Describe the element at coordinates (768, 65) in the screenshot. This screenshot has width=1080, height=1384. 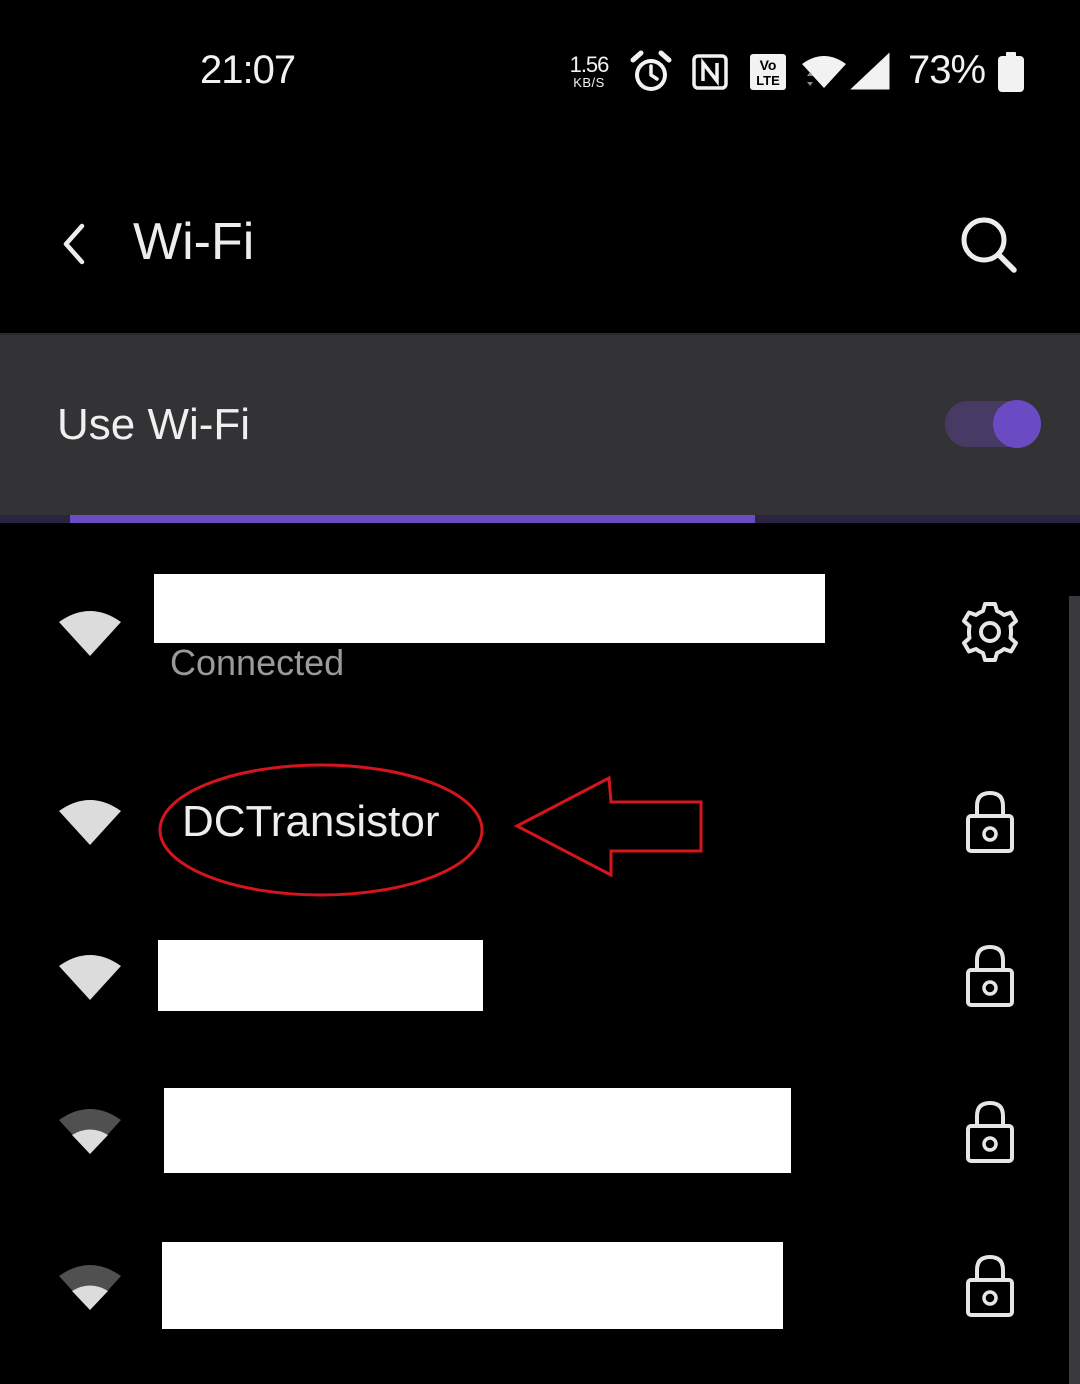
I see `volte-top-label: Vo` at that location.